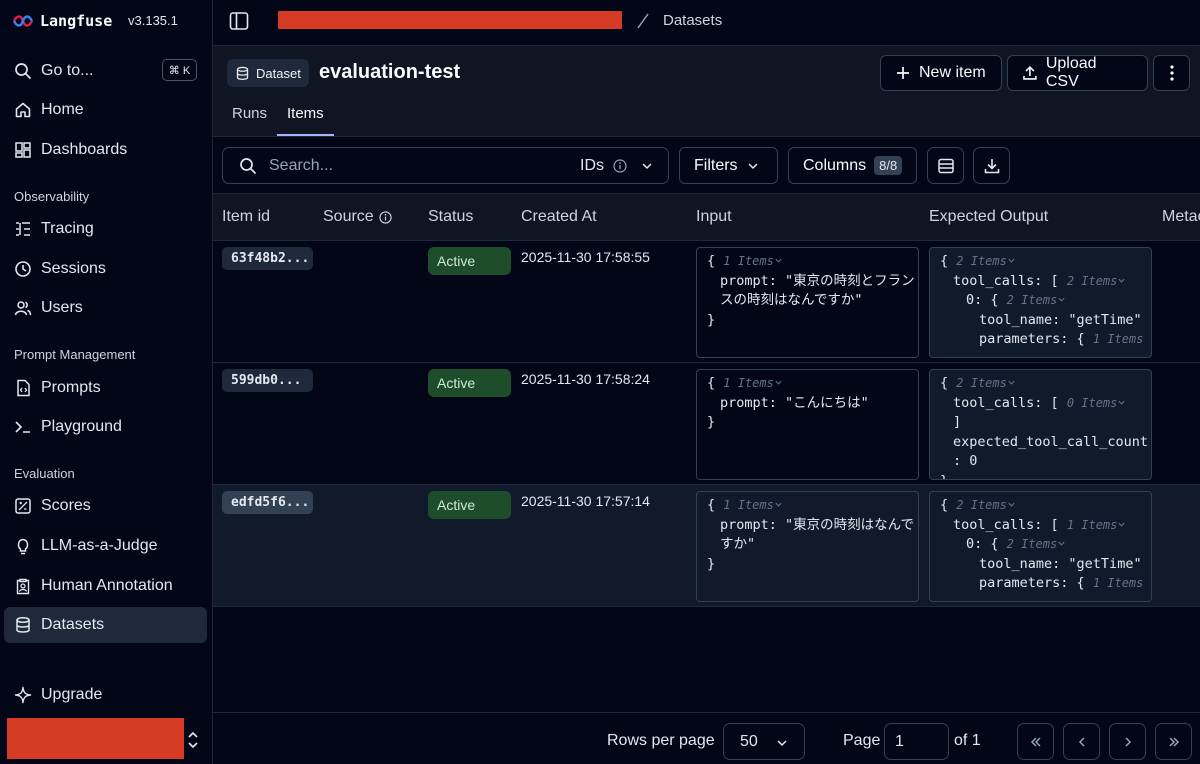 The height and width of the screenshot is (764, 1200). I want to click on breadcrumb-datasets: Datasets, so click(692, 20).